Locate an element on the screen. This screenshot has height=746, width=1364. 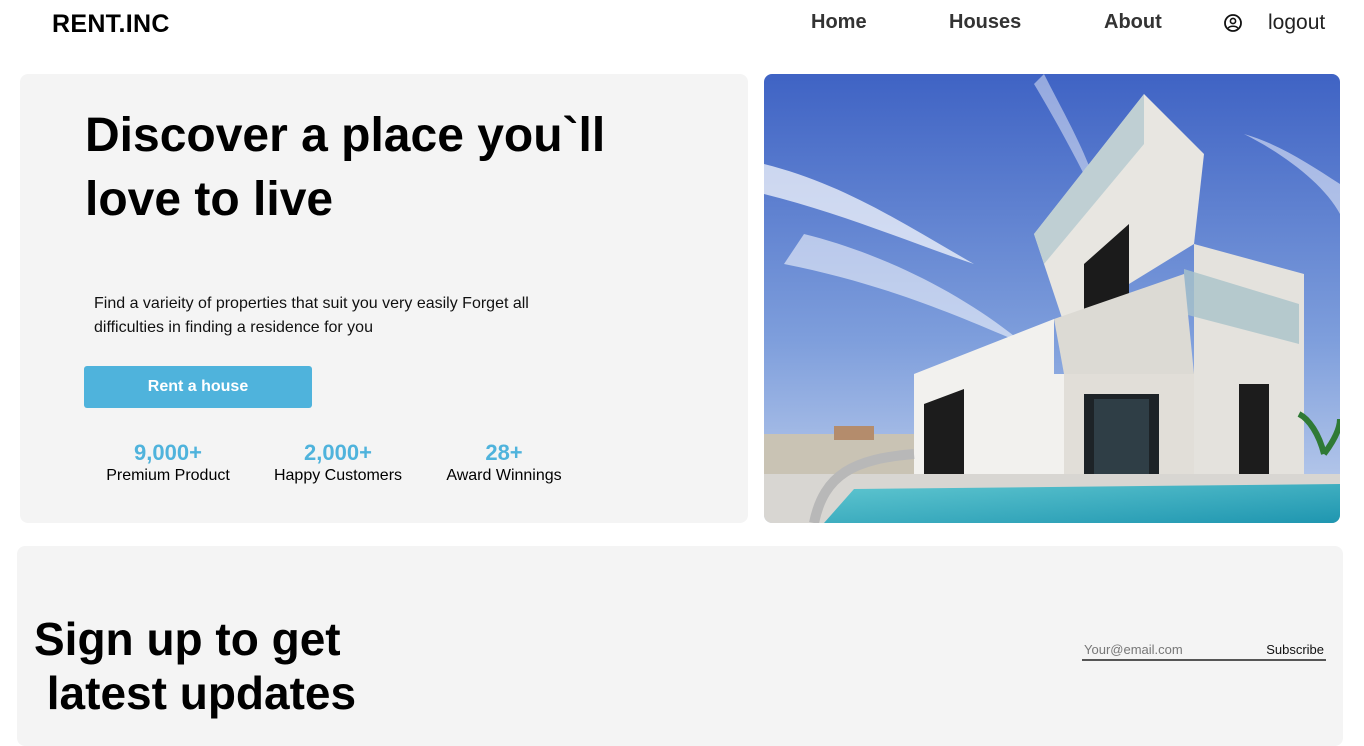
subscribe-button: Subscribe is located at coordinates (1291, 649).